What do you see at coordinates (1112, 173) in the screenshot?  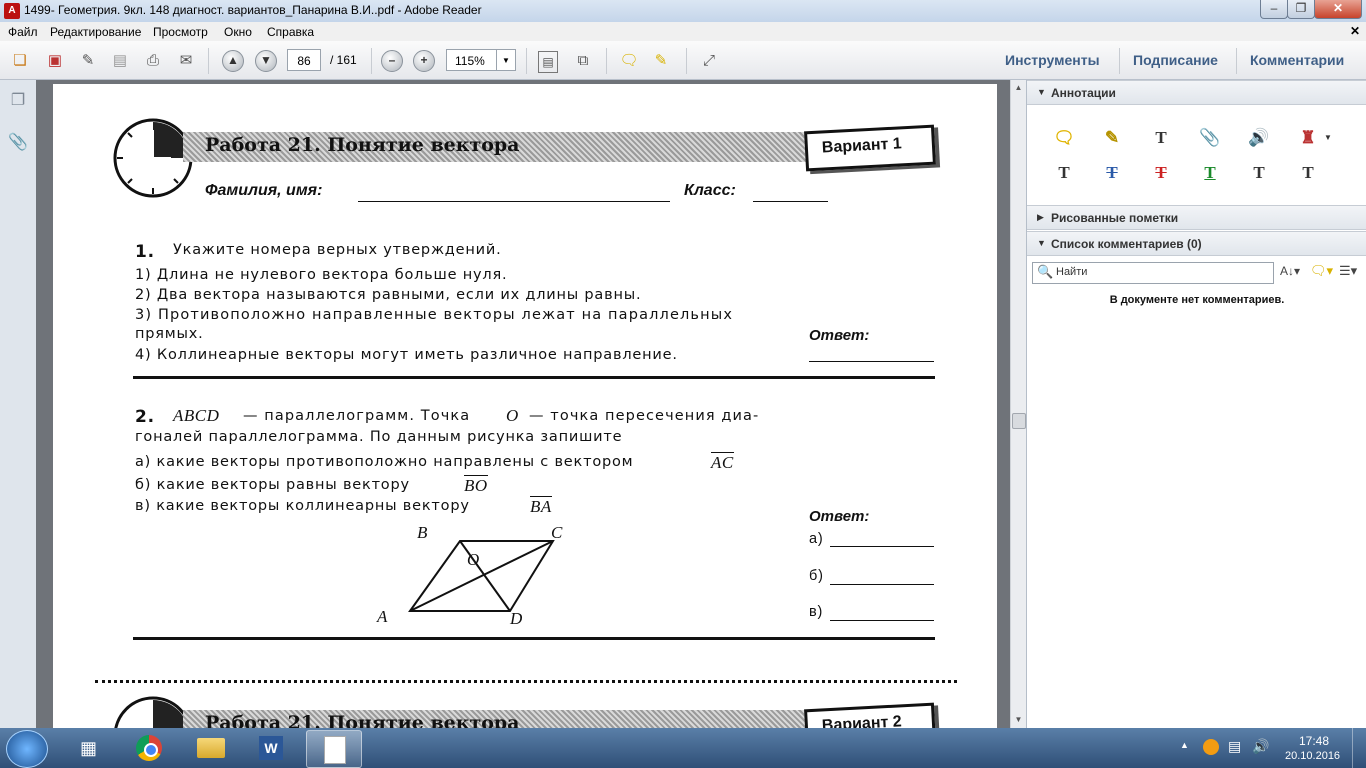 I see `replace-text-icon: T` at bounding box center [1112, 173].